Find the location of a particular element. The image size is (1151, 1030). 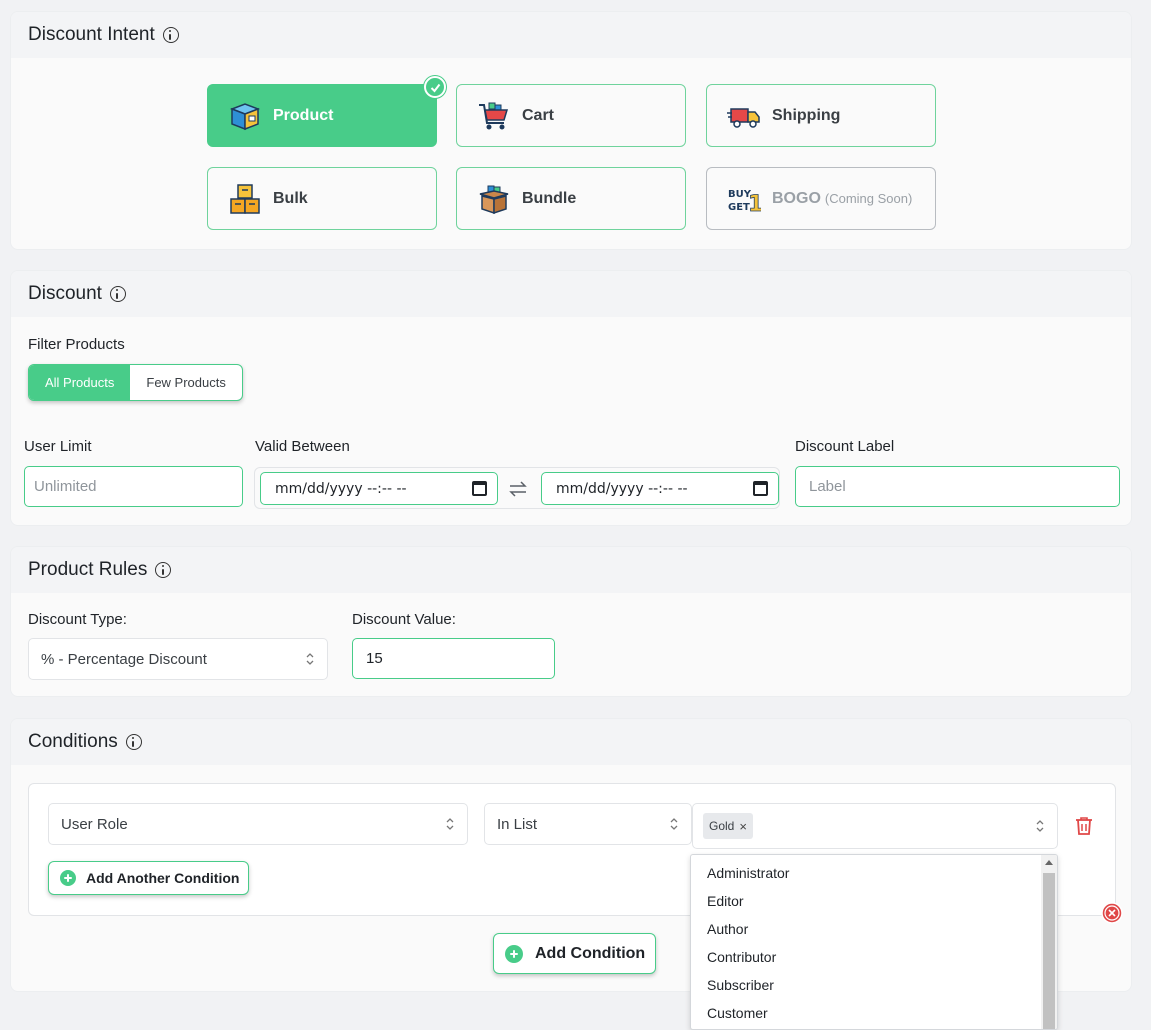

add-another-condition-button: Add Another Condition is located at coordinates (149, 878).